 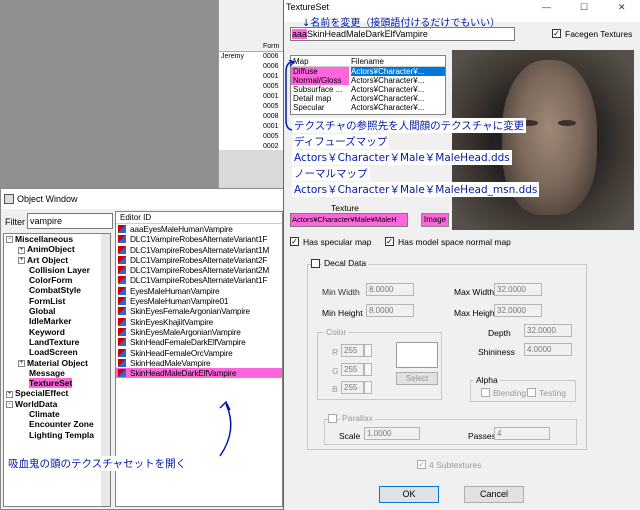 What do you see at coordinates (584, 7) in the screenshot?
I see `maximize-icon: ☐` at bounding box center [584, 7].